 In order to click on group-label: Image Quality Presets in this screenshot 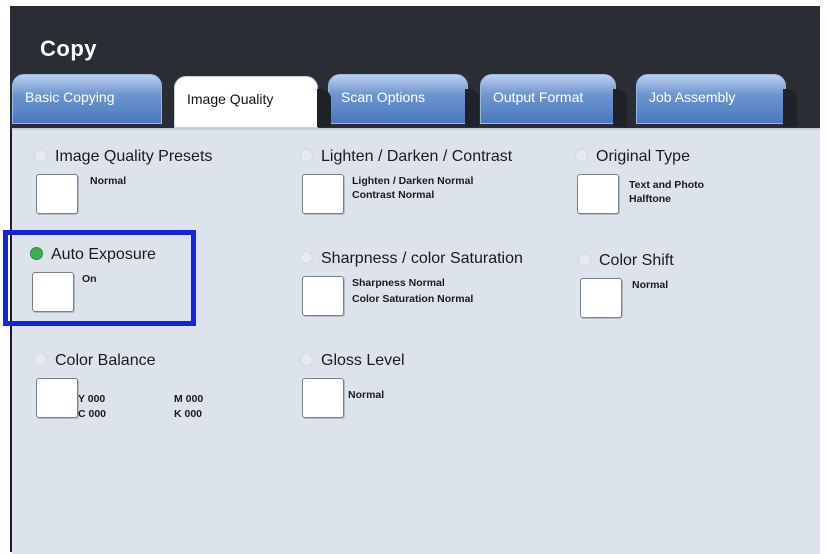, I will do `click(134, 156)`.